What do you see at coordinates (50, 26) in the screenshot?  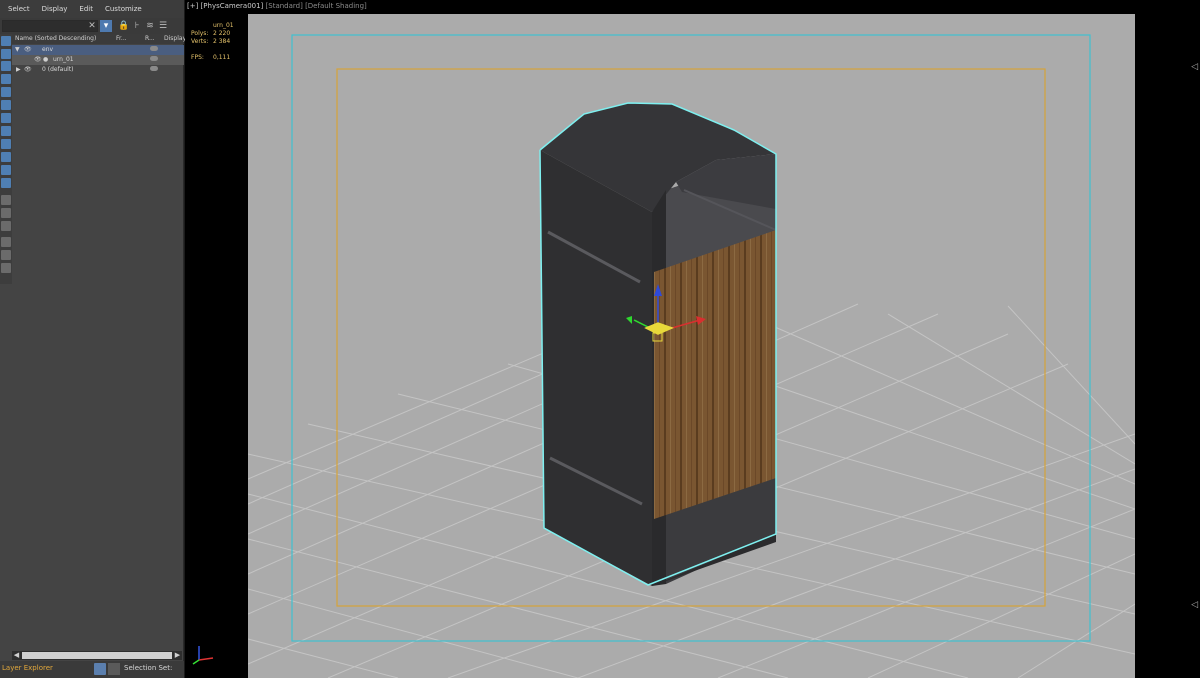 I see `search-input` at bounding box center [50, 26].